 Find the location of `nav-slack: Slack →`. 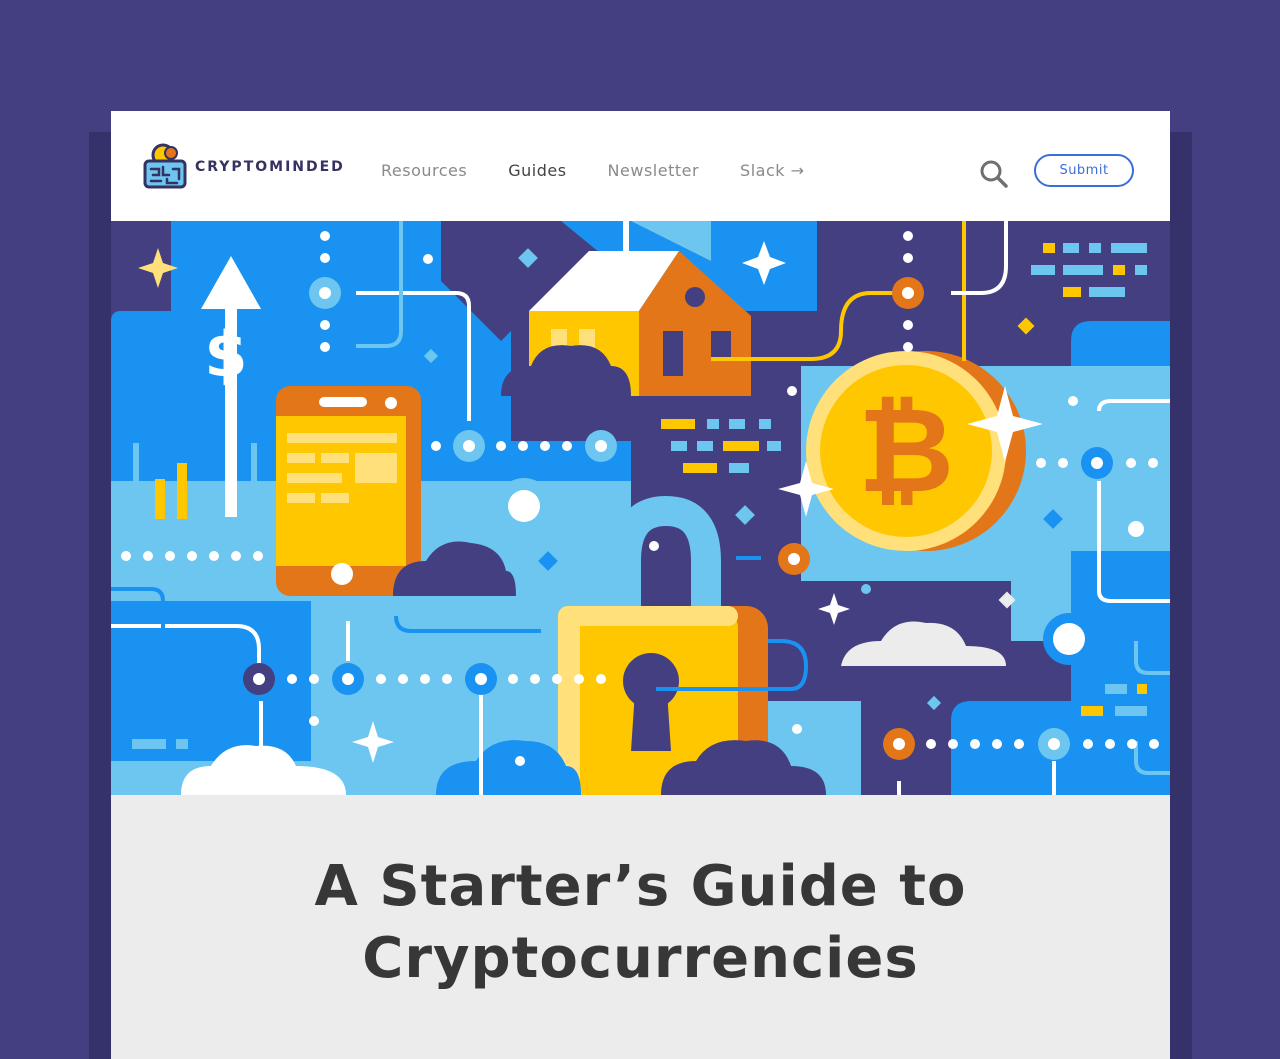

nav-slack: Slack → is located at coordinates (772, 170).